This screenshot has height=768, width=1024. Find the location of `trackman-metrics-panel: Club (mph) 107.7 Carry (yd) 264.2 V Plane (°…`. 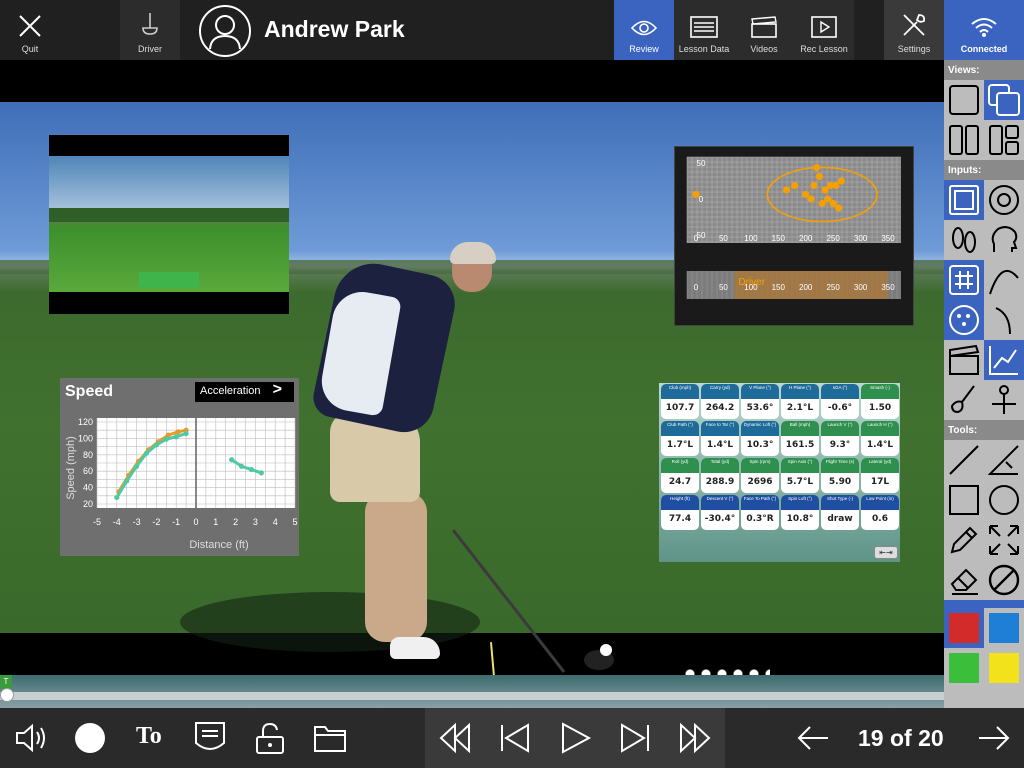

trackman-metrics-panel: Club (mph) 107.7 Carry (yd) 264.2 V Plane (°… is located at coordinates (779, 472).